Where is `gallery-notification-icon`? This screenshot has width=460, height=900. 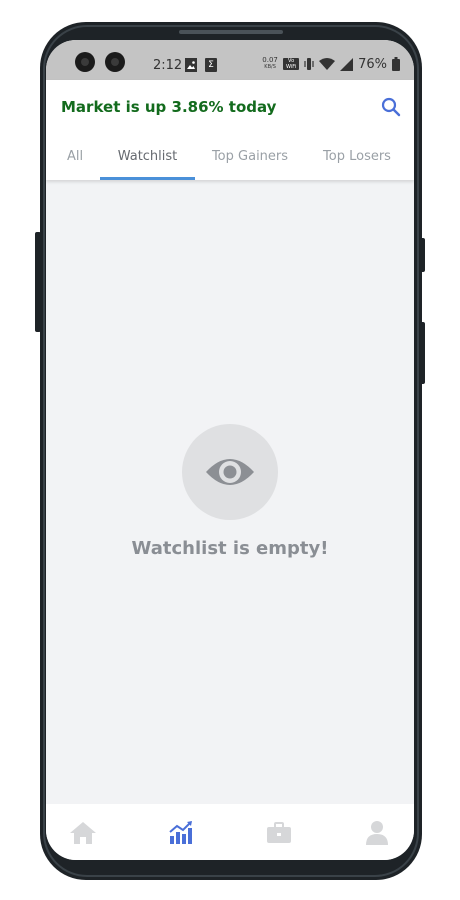 gallery-notification-icon is located at coordinates (191, 65).